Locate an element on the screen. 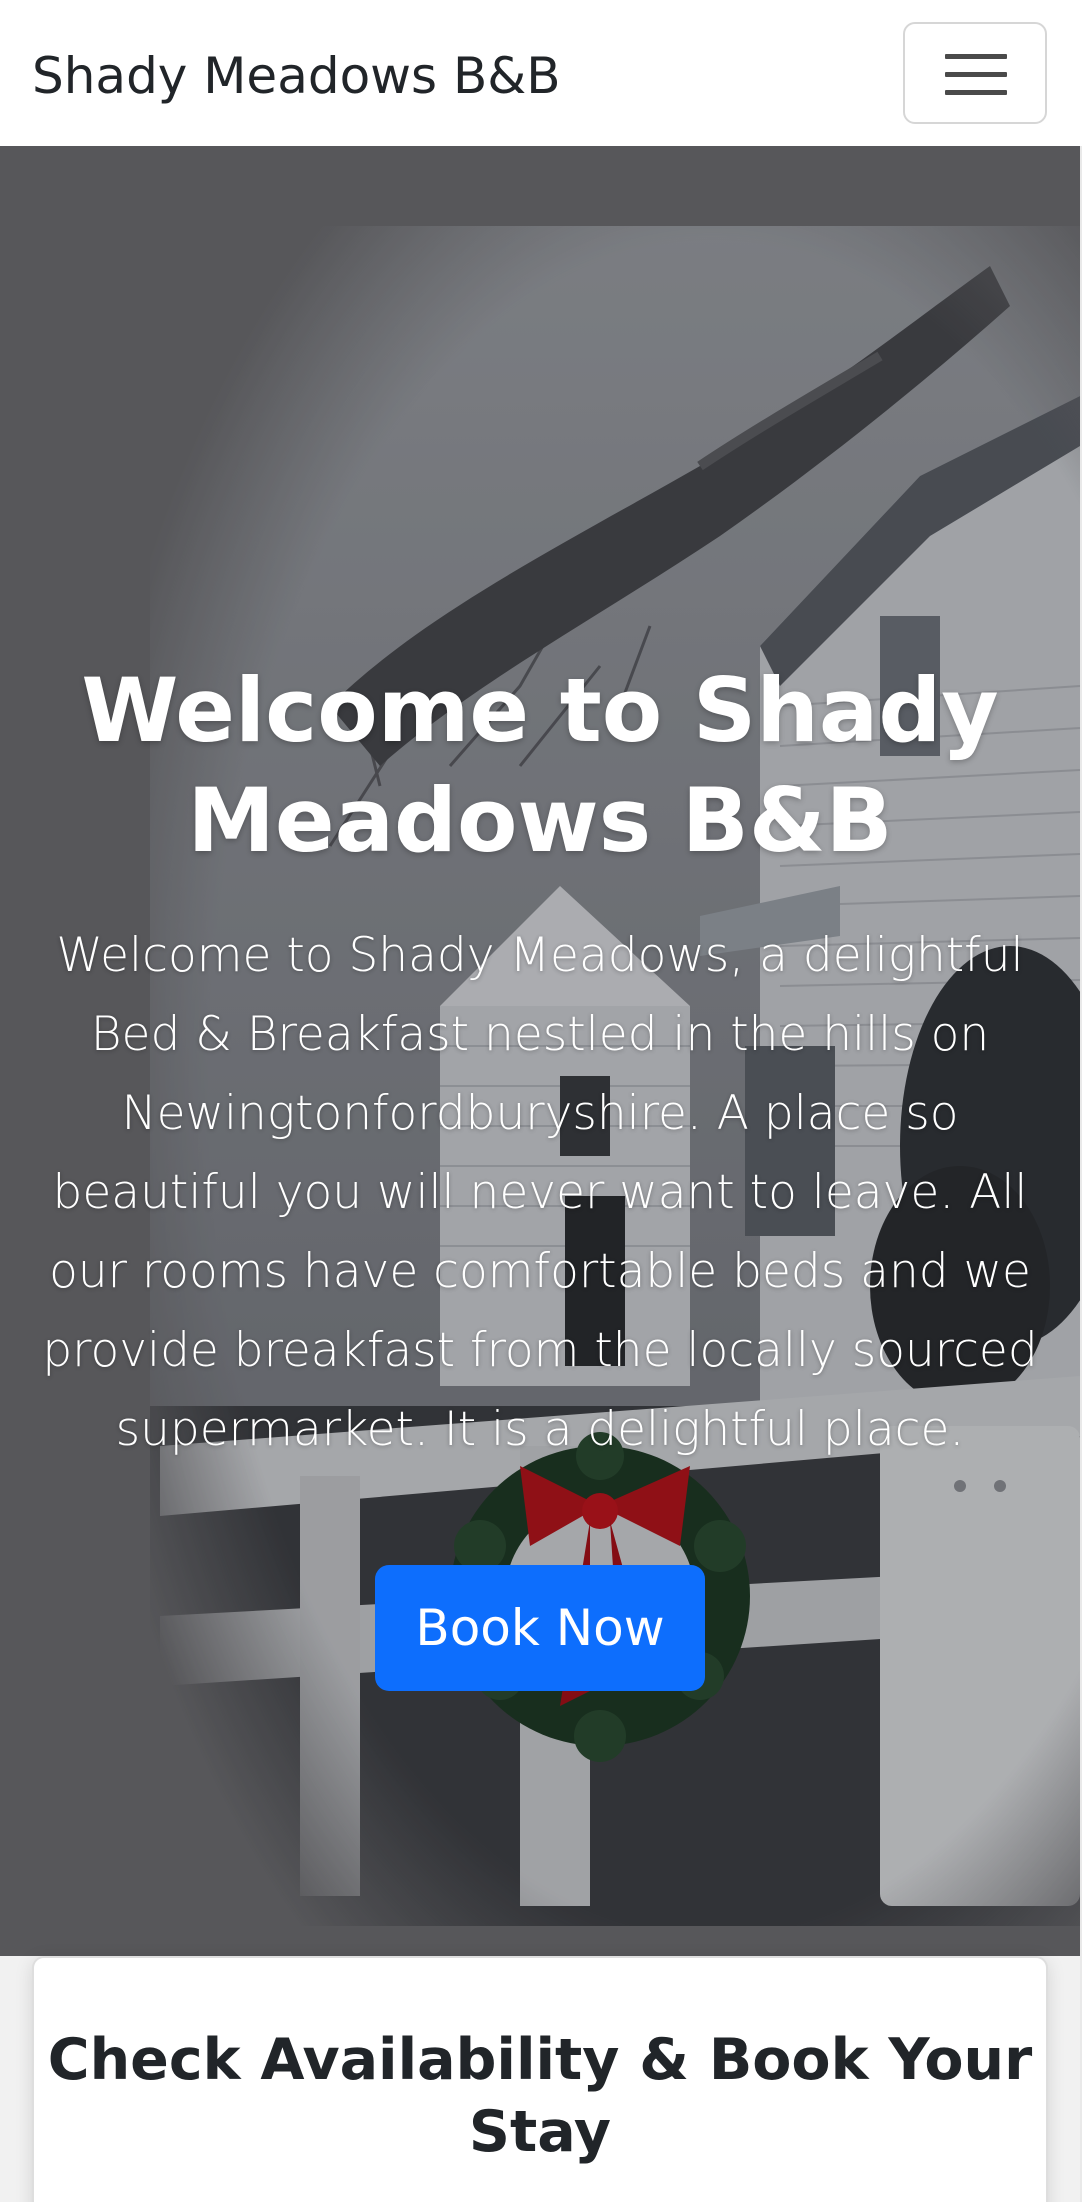  navbar: Shady Meadows B&B is located at coordinates (541, 73).